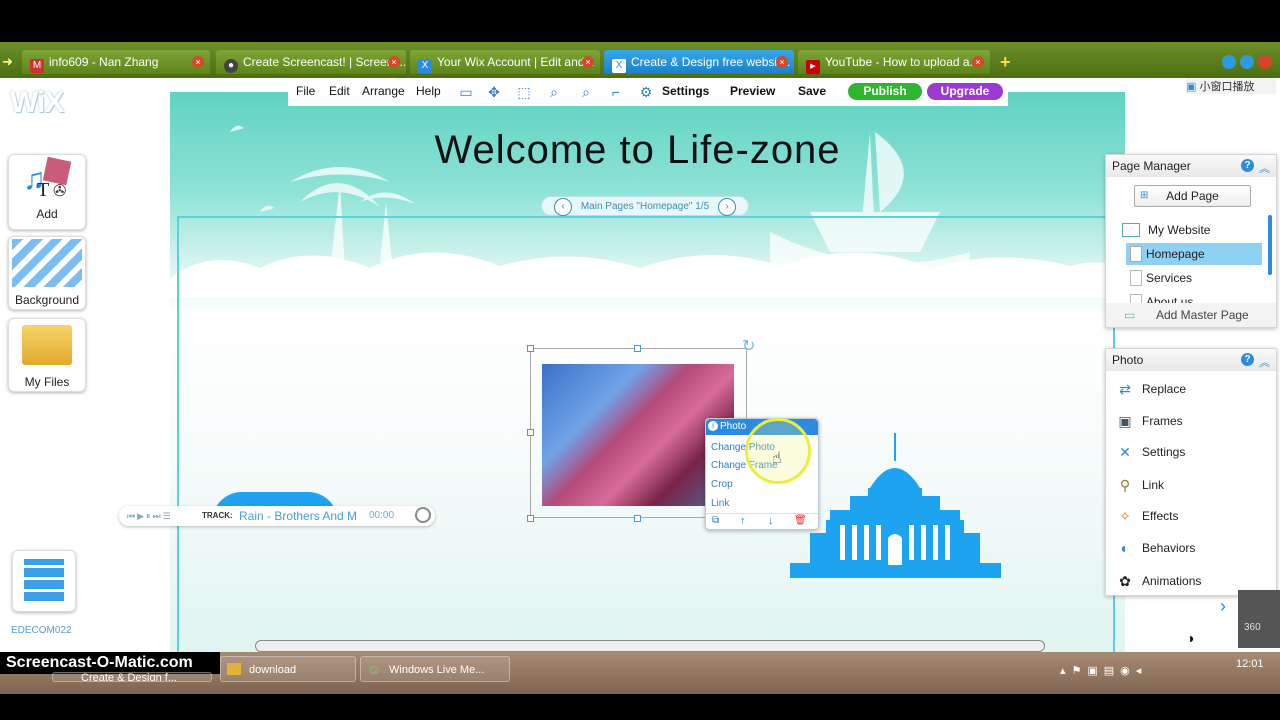 Image resolution: width=1280 pixels, height=720 pixels. Describe the element at coordinates (1201, 278) in the screenshot. I see `page-item-services: Services` at that location.